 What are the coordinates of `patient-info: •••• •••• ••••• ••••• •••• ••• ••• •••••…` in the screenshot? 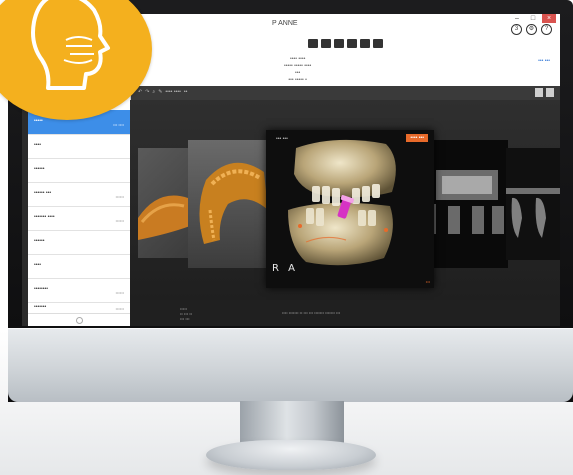 It's located at (297, 70).